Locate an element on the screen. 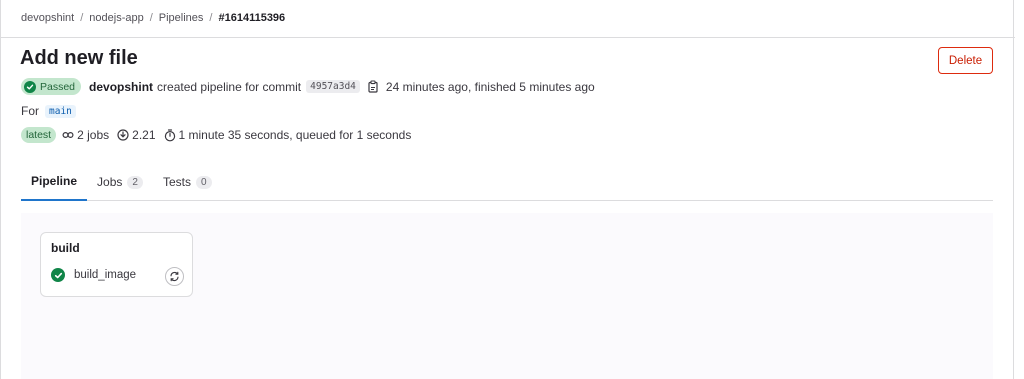 The image size is (1024, 379). tab-label: Pipeline is located at coordinates (54, 181).